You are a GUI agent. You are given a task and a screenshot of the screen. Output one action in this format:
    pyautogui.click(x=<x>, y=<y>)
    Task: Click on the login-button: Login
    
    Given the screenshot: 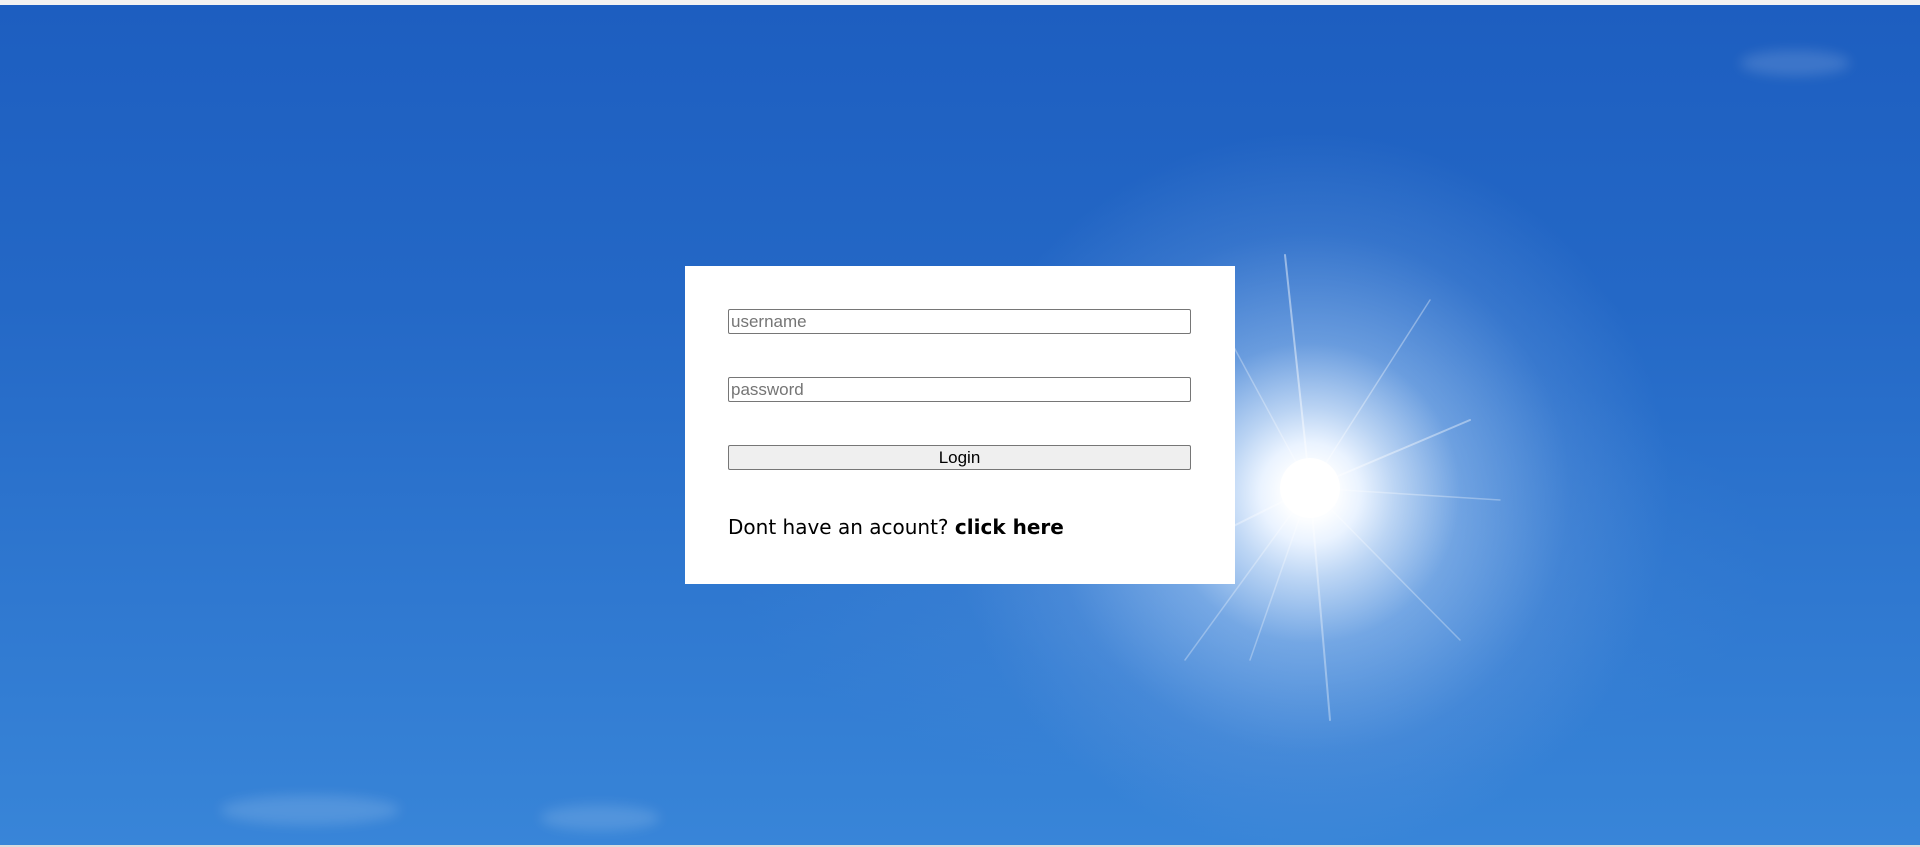 What is the action you would take?
    pyautogui.click(x=959, y=457)
    